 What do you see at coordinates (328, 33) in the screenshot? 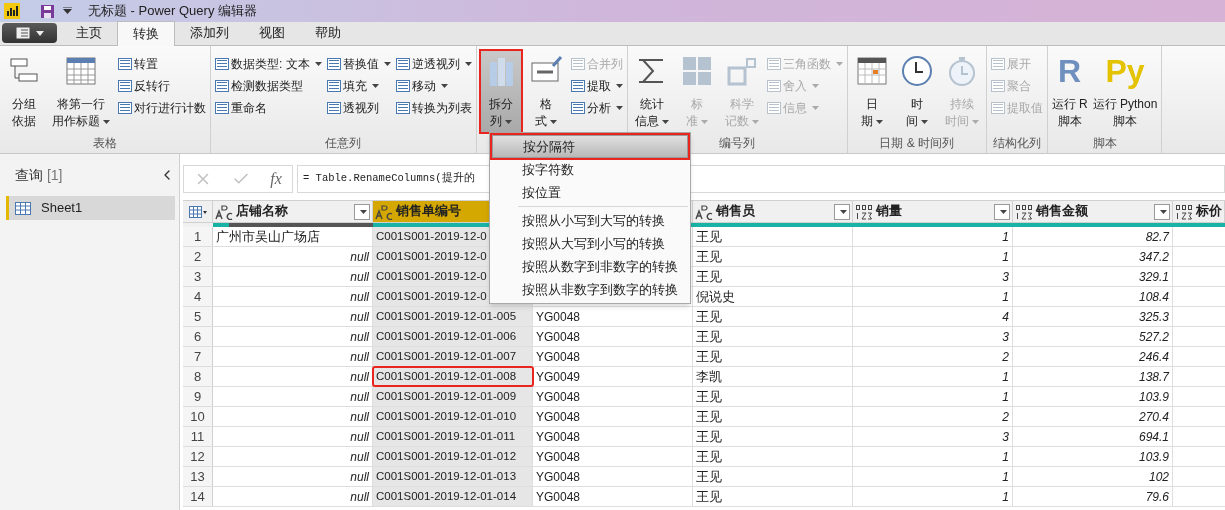
I see `ribbon-tab: 帮助` at bounding box center [328, 33].